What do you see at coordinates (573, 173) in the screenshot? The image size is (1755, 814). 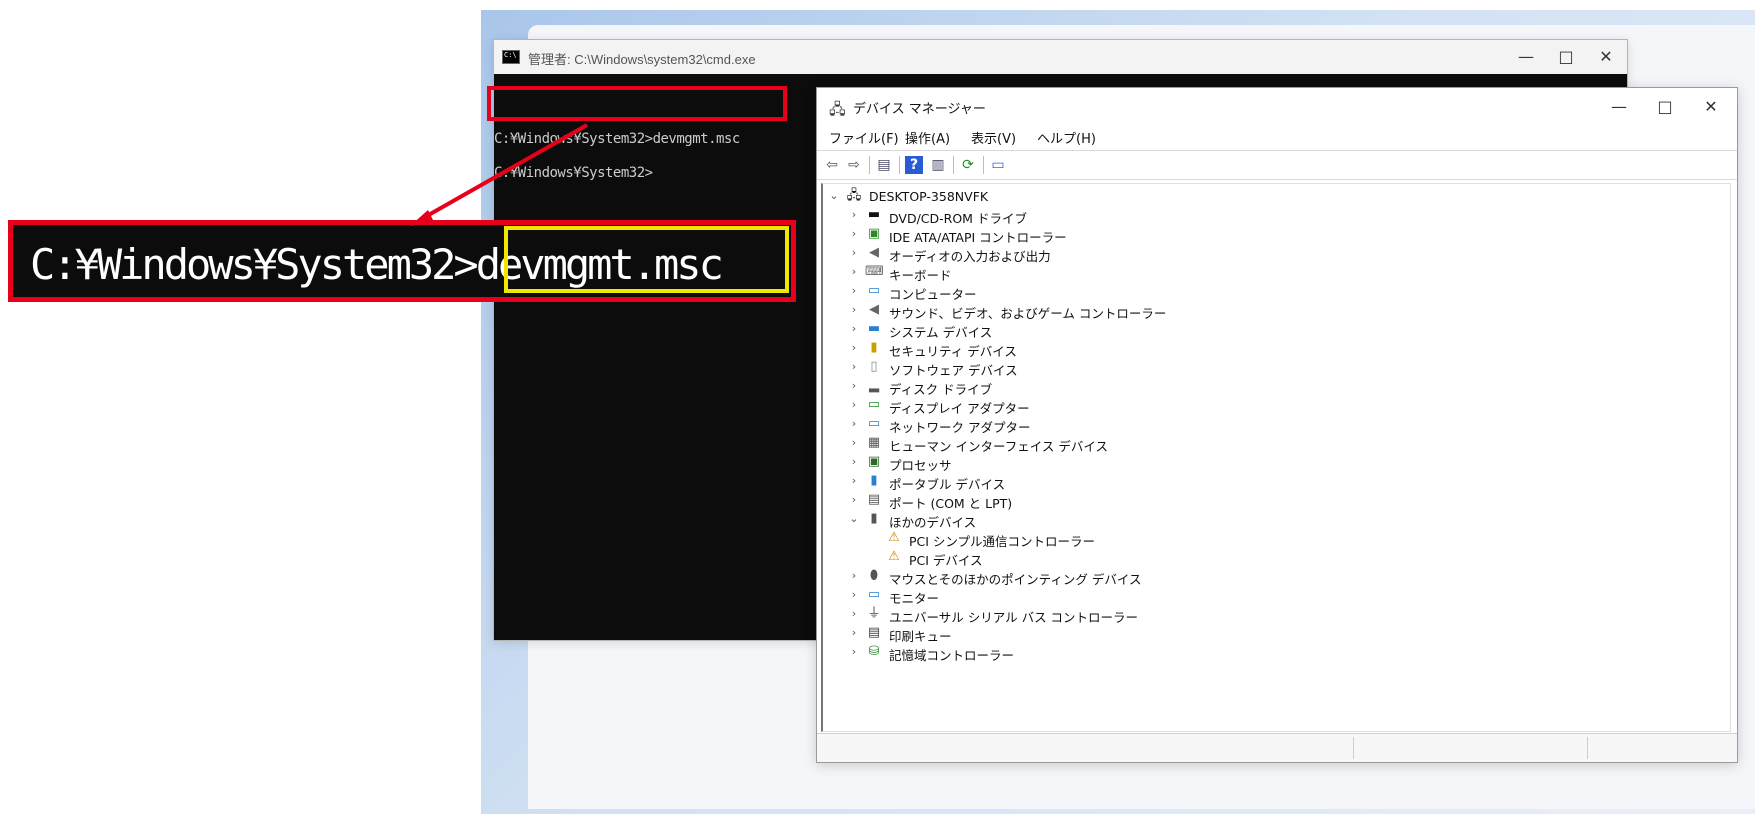 I see `cmd-prompt-line: C:¥Windows¥System32>` at bounding box center [573, 173].